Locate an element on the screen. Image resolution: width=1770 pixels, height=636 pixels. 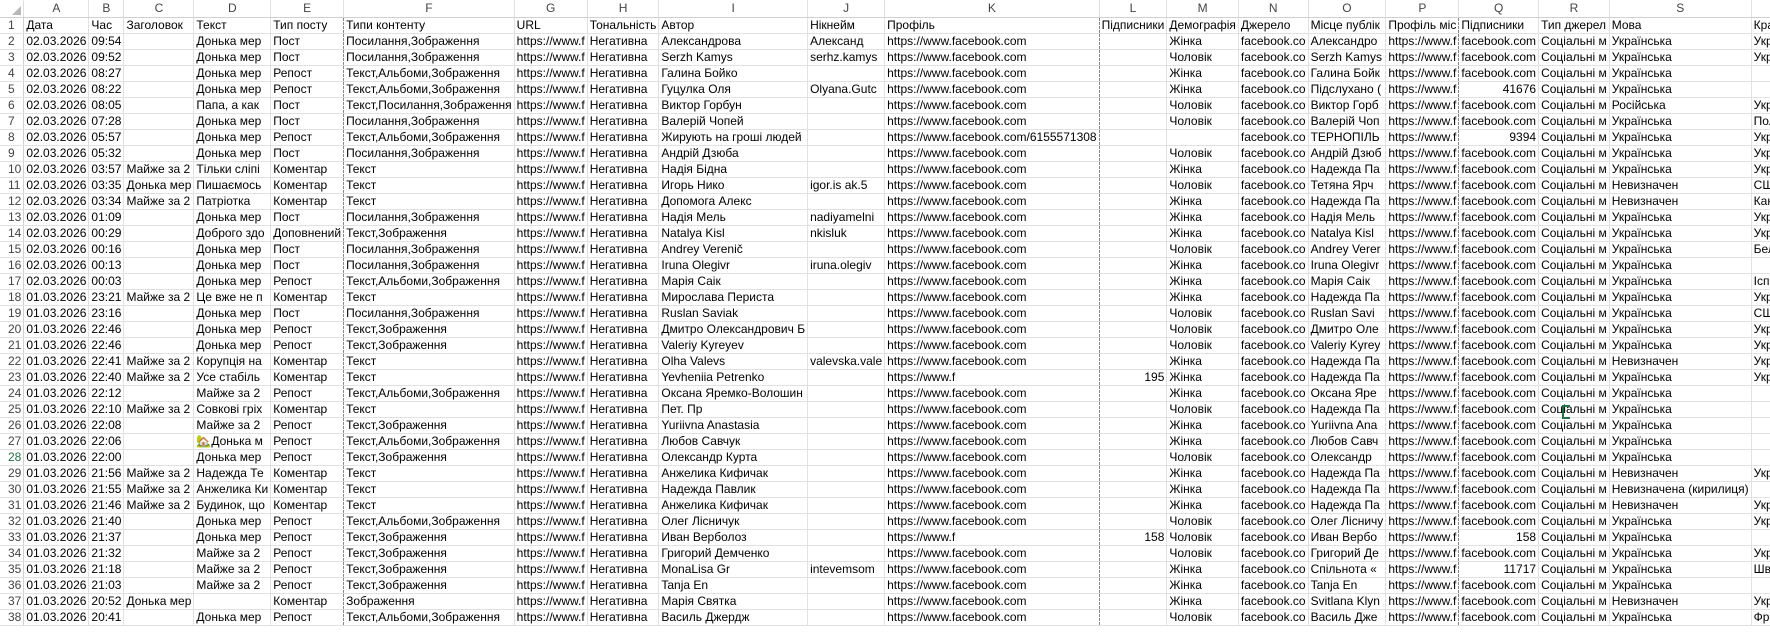
column-header-b: B is located at coordinates (106, 9).